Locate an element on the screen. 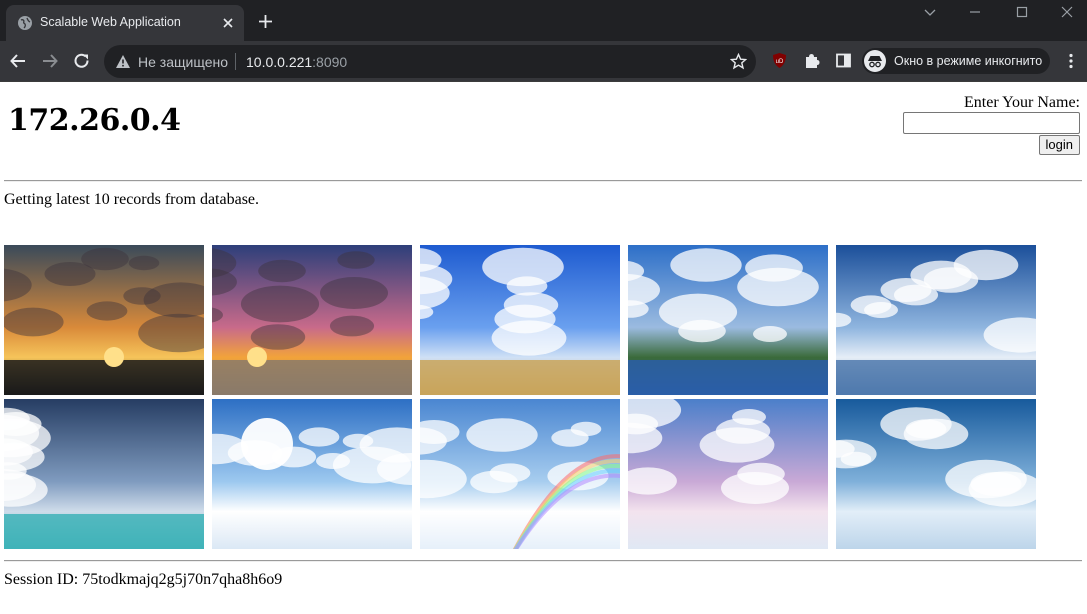 The image size is (1087, 614). maximize-icon is located at coordinates (1022, 12).